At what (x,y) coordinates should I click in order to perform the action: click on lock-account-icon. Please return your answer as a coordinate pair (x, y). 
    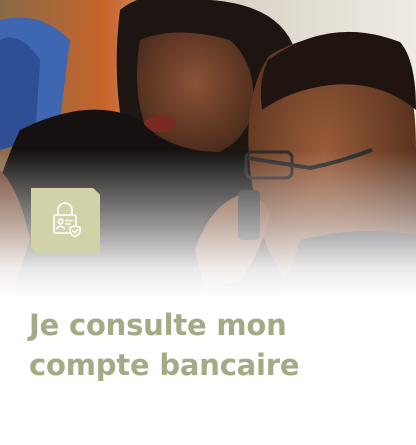
    Looking at the image, I should click on (66, 221).